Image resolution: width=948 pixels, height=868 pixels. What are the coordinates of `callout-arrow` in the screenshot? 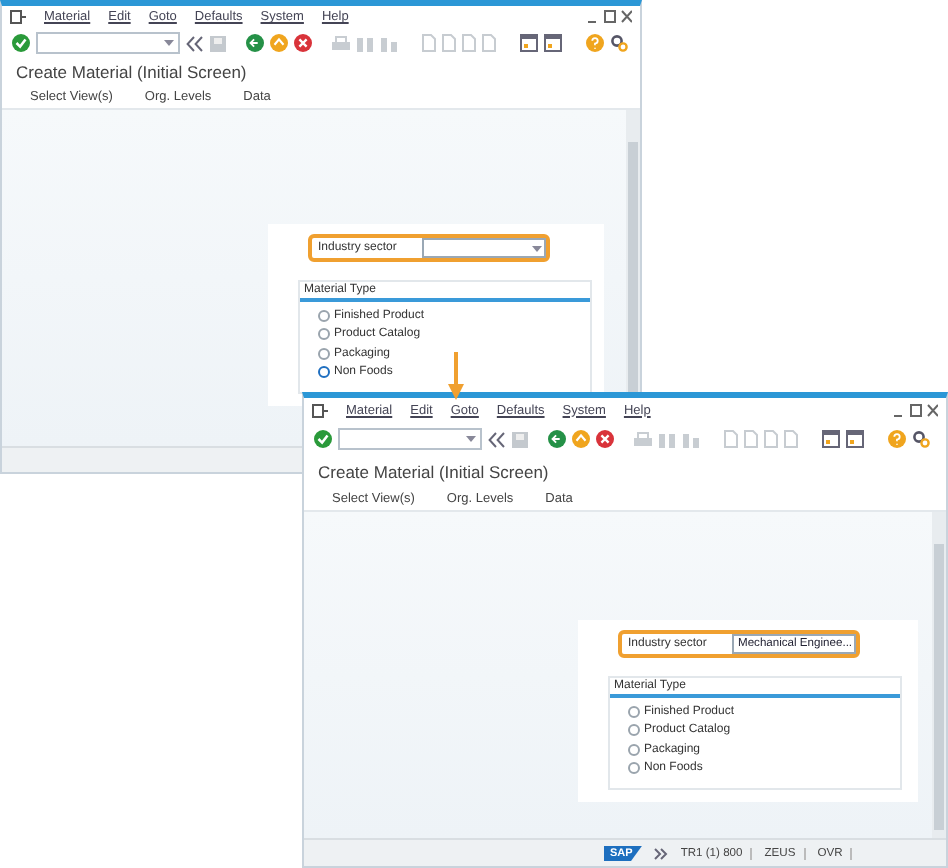 It's located at (456, 376).